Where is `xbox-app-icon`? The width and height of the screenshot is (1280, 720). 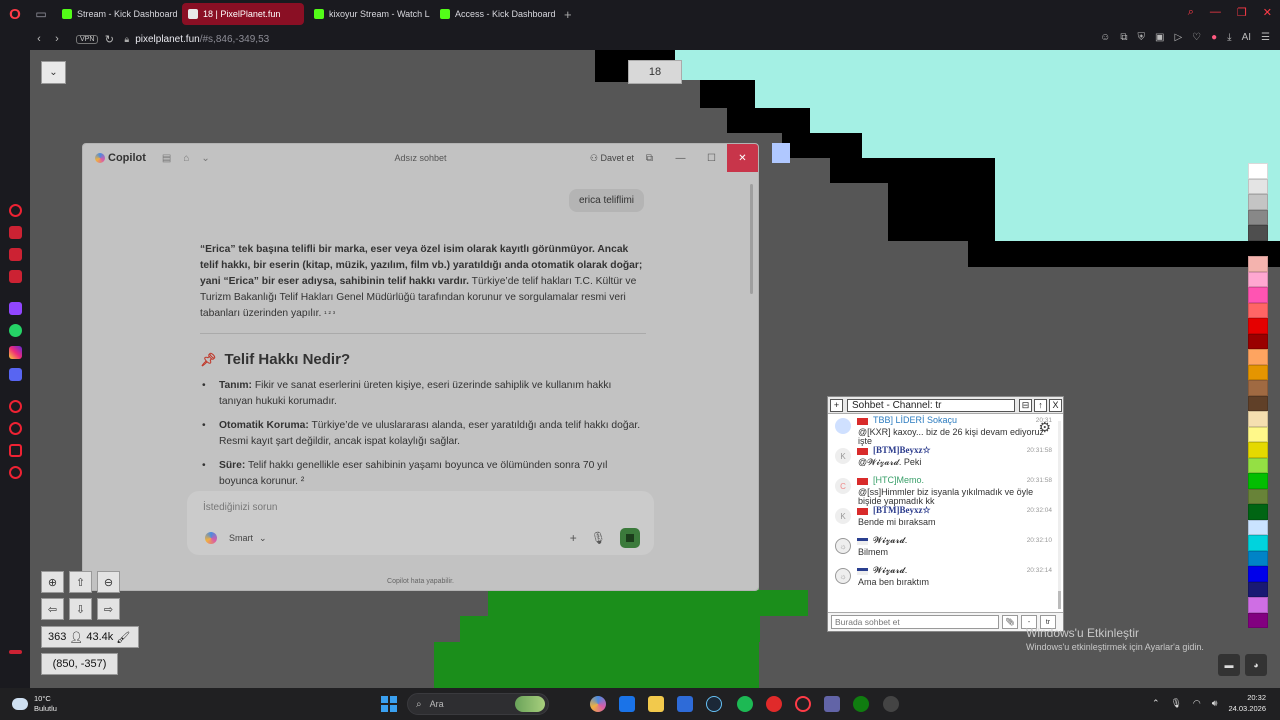 xbox-app-icon is located at coordinates (861, 704).